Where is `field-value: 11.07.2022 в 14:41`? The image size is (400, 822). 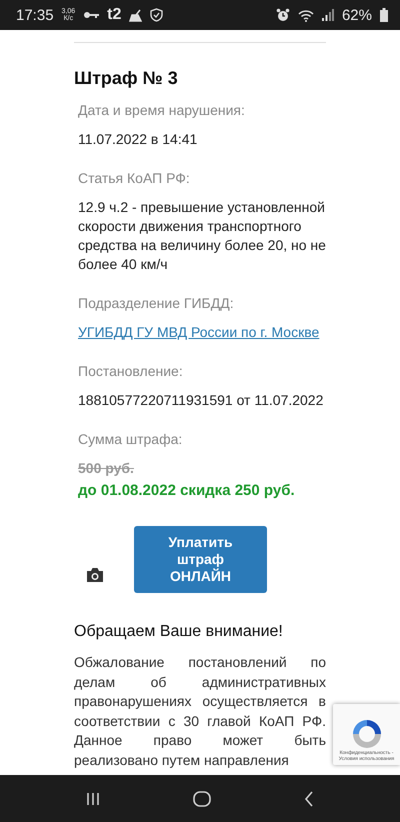 field-value: 11.07.2022 в 14:41 is located at coordinates (138, 139).